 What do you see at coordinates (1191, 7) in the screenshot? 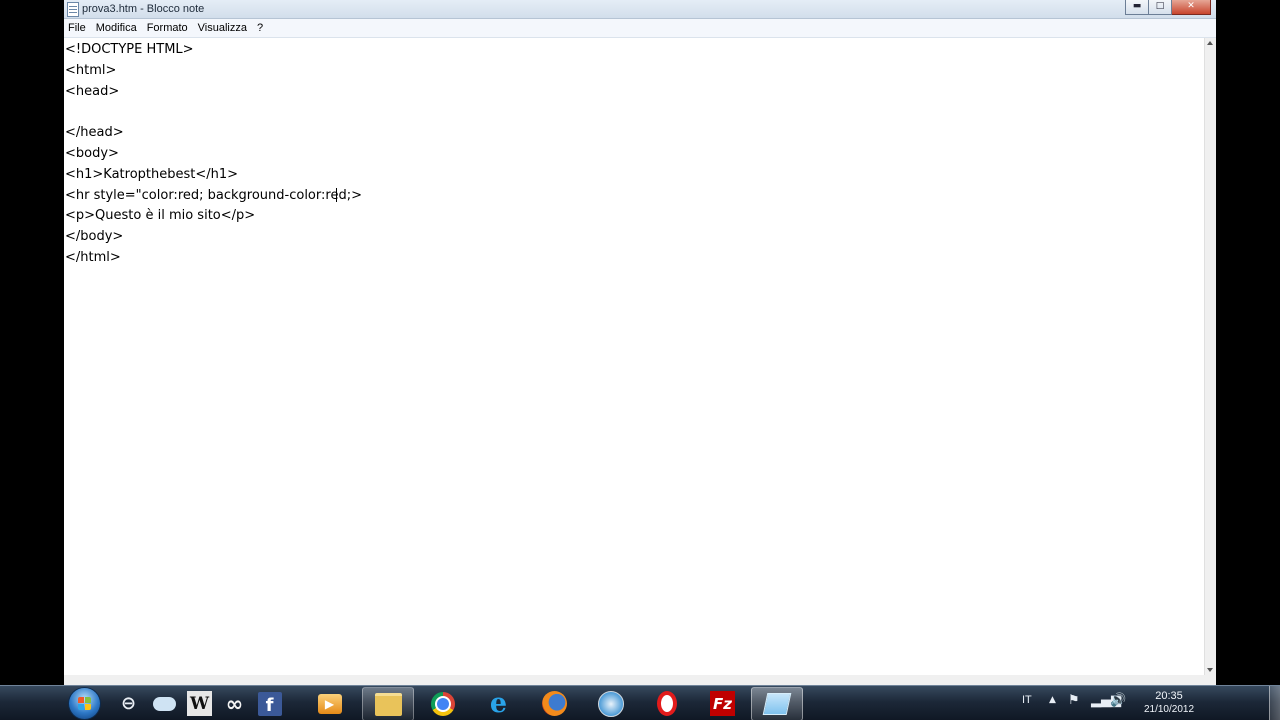
I see `close-button: ✕` at bounding box center [1191, 7].